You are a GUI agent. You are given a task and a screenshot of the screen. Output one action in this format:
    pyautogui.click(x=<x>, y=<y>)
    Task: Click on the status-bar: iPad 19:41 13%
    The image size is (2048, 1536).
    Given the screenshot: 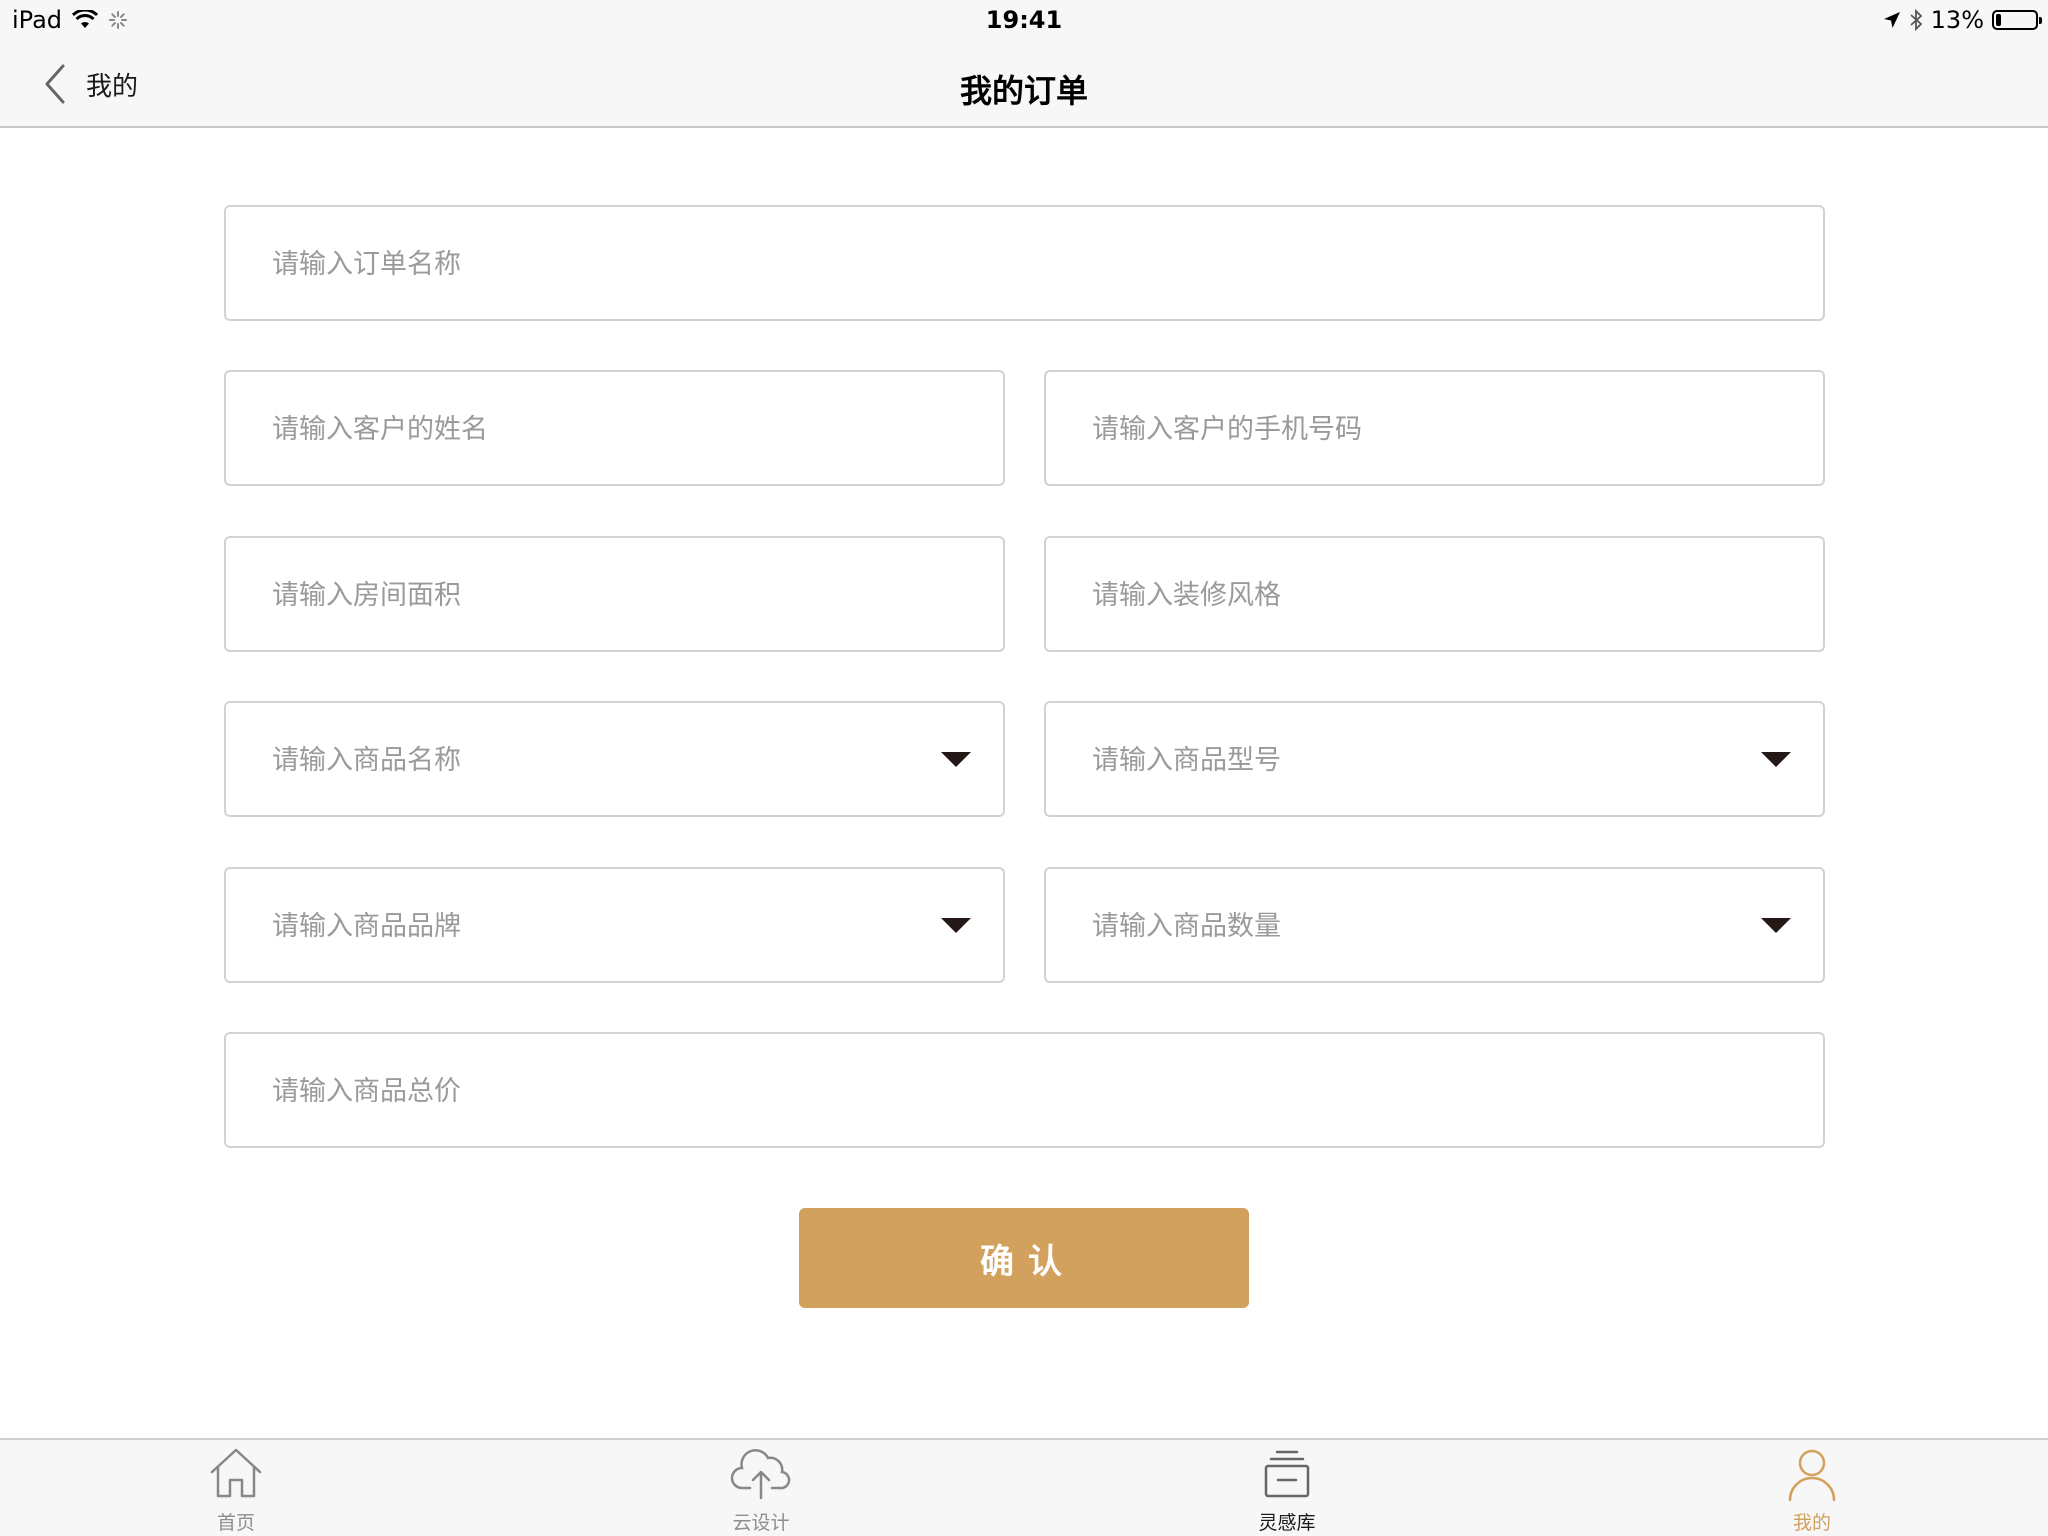 What is the action you would take?
    pyautogui.click(x=1024, y=20)
    